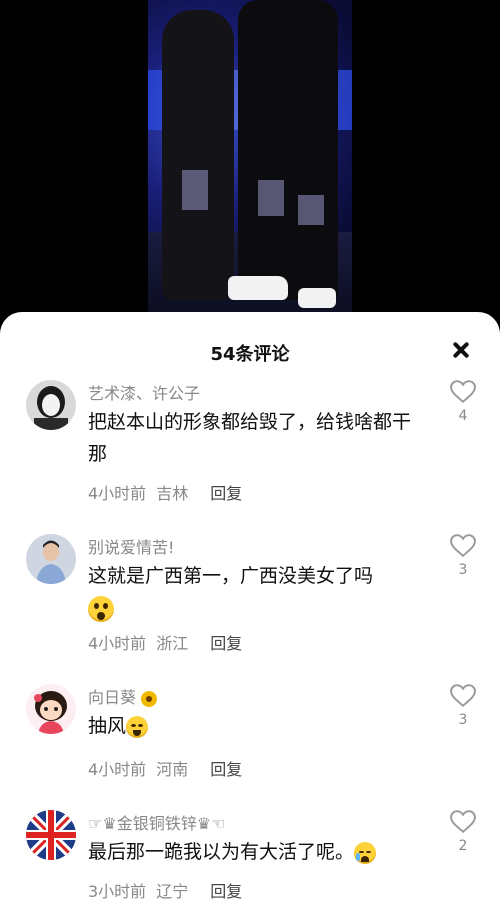 This screenshot has height=908, width=500. I want to click on comment-username: 艺术漆、许公子, so click(144, 392).